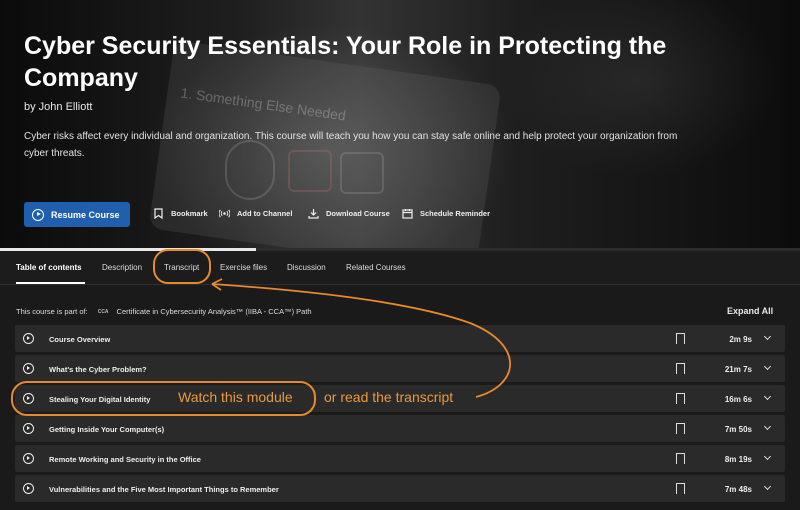  Describe the element at coordinates (85, 214) in the screenshot. I see `resume-course-label: Resume Course` at that location.